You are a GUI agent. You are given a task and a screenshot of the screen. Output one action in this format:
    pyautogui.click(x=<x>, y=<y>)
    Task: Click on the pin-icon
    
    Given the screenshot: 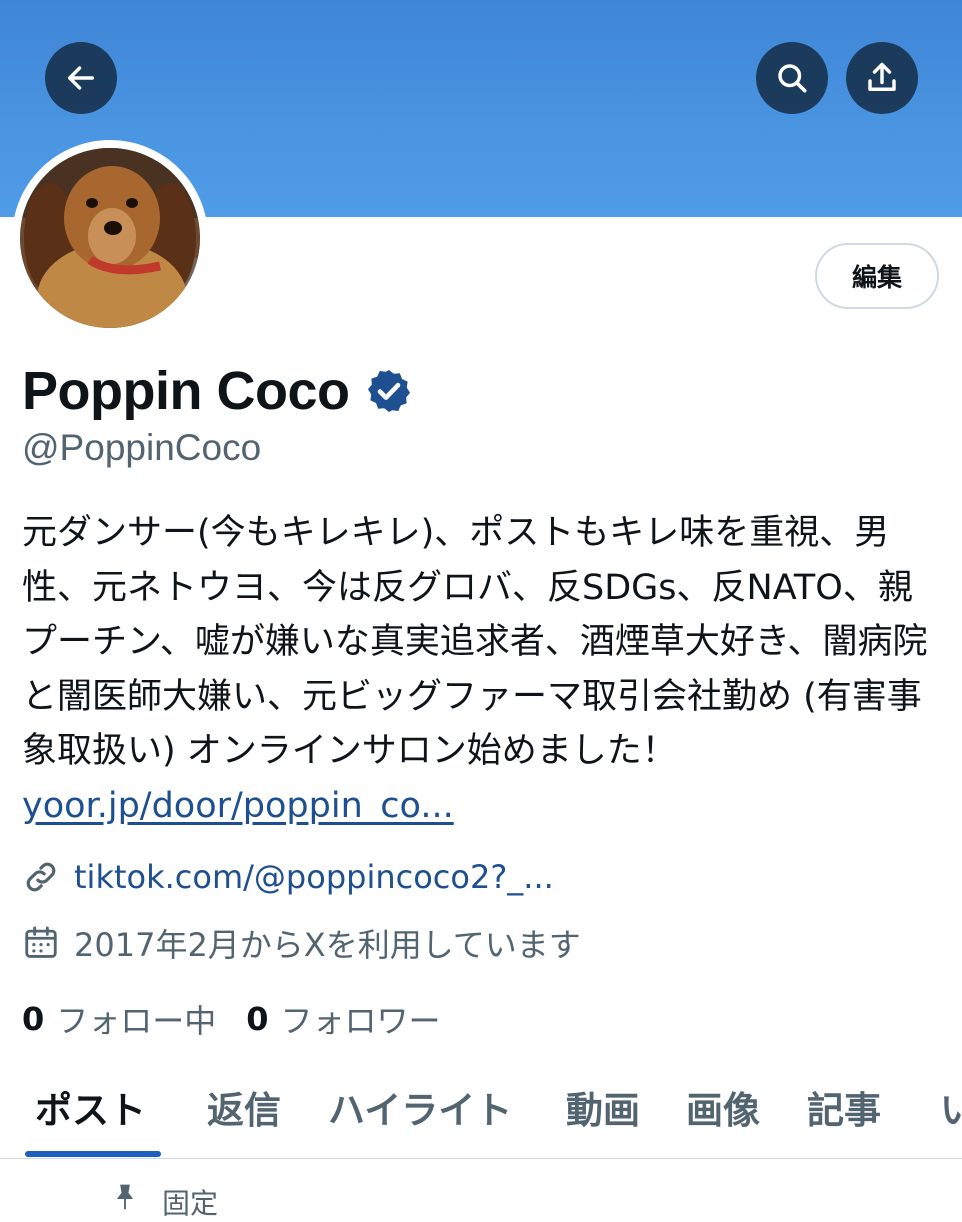 What is the action you would take?
    pyautogui.click(x=129, y=1202)
    